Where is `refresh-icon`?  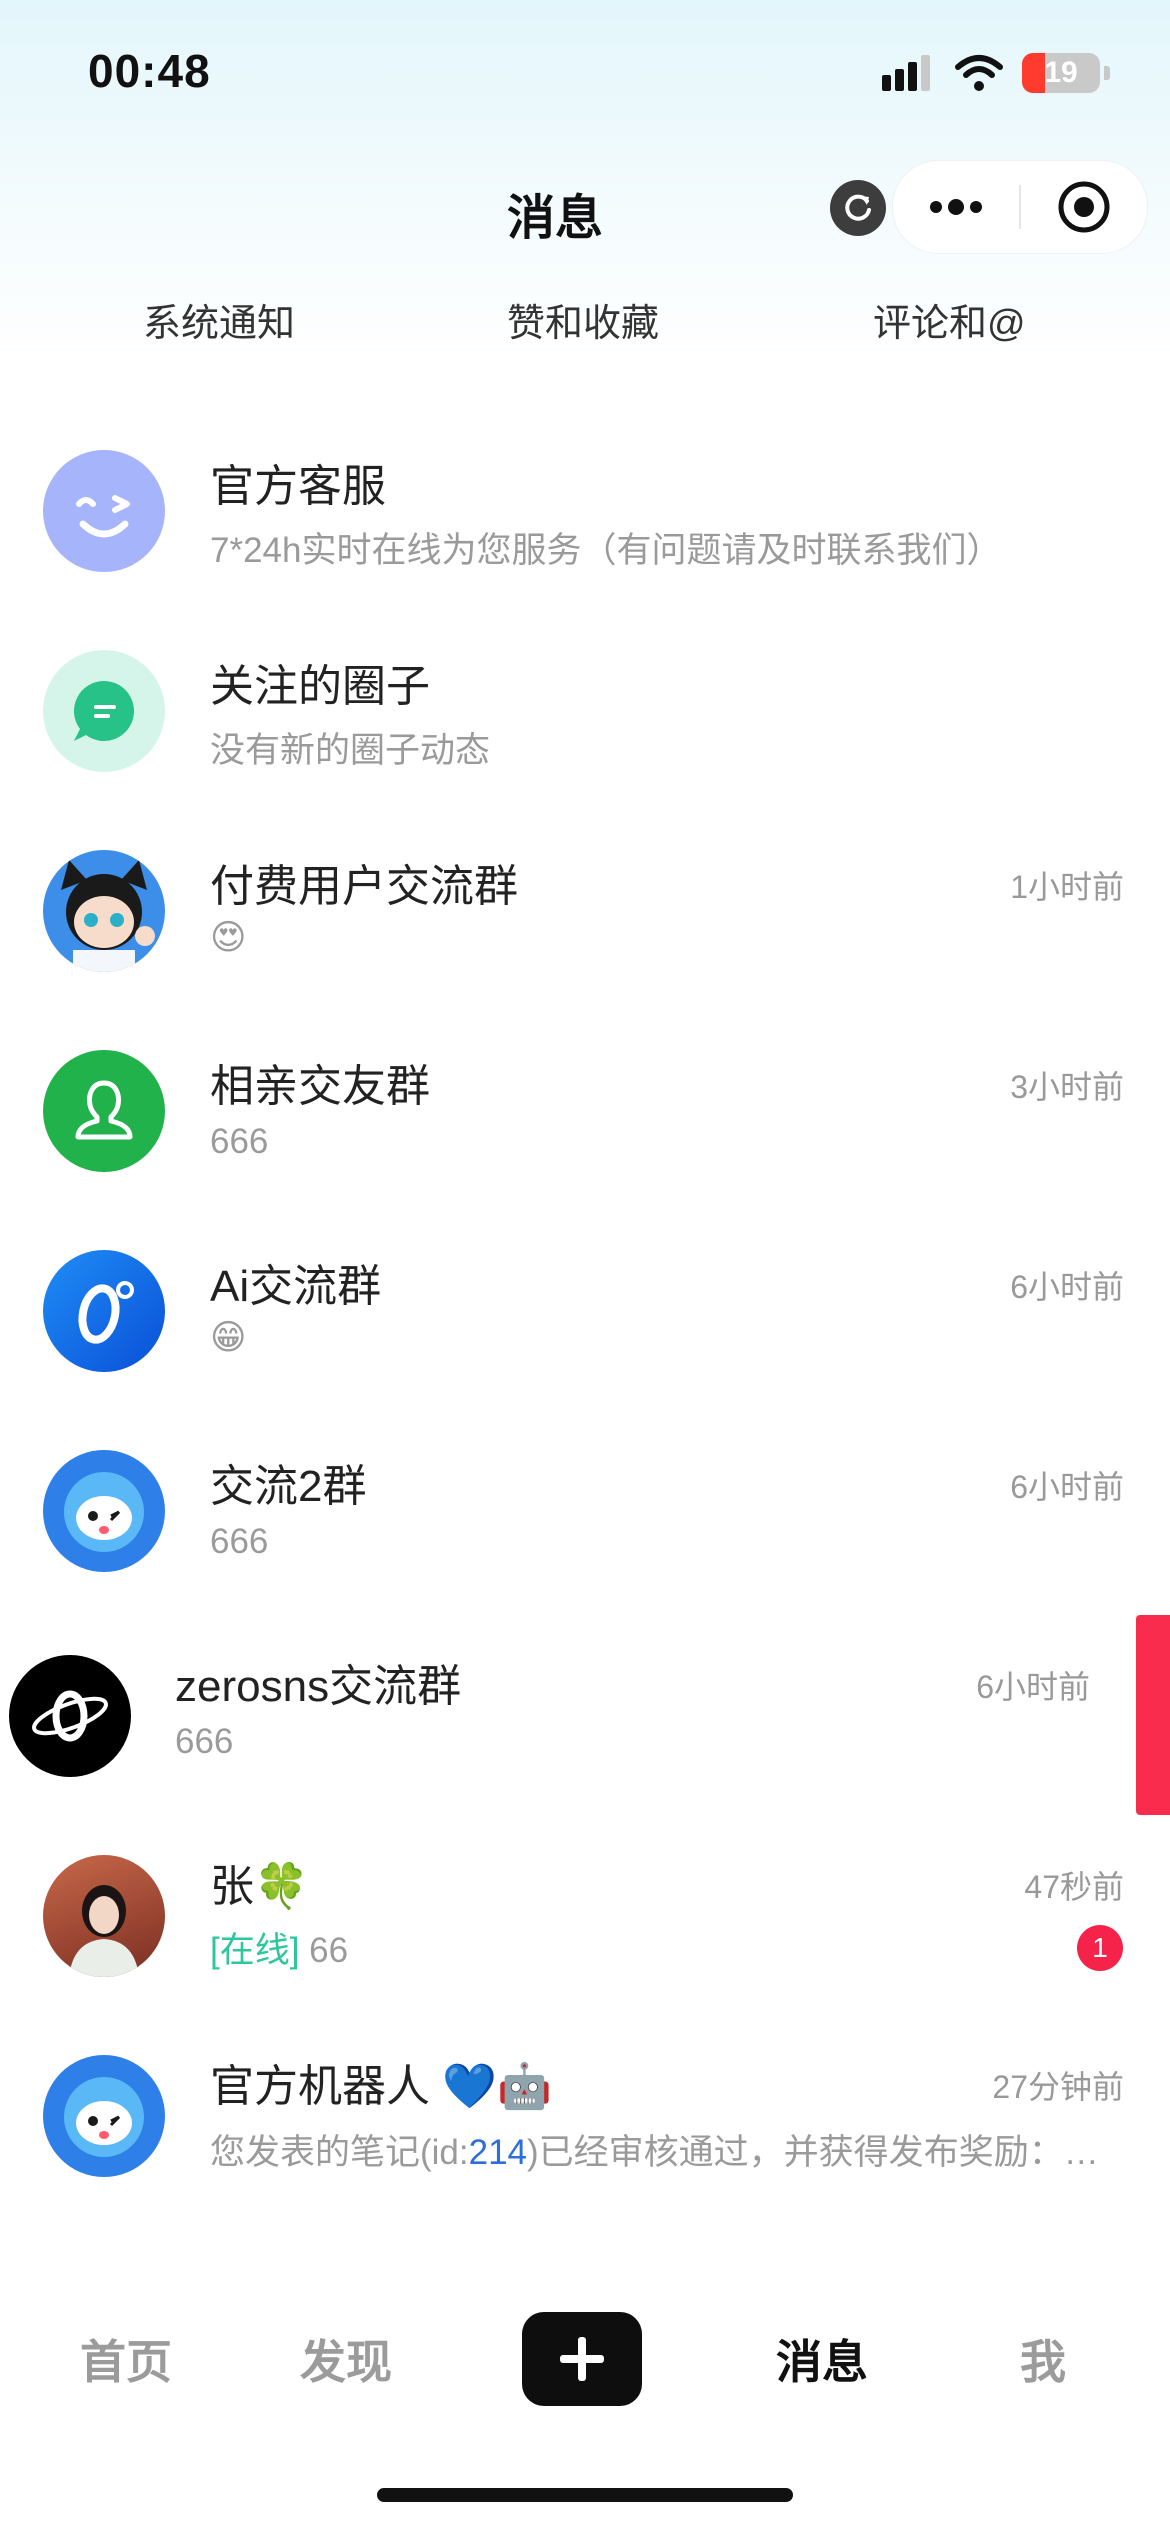
refresh-icon is located at coordinates (858, 207).